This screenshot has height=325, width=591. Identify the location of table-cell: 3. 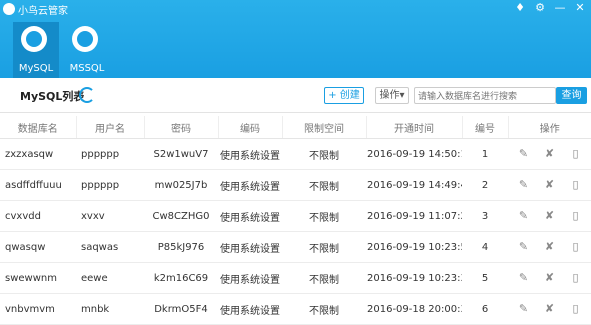
(485, 216).